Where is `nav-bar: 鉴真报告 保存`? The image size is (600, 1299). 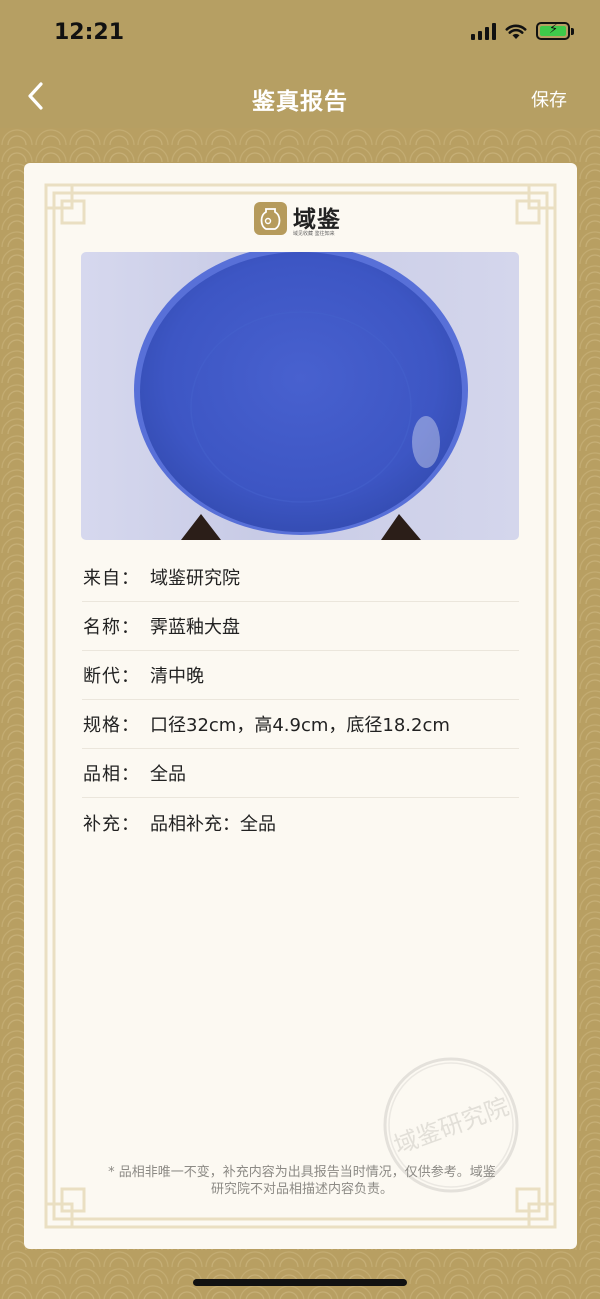
nav-bar: 鉴真报告 保存 is located at coordinates (300, 97).